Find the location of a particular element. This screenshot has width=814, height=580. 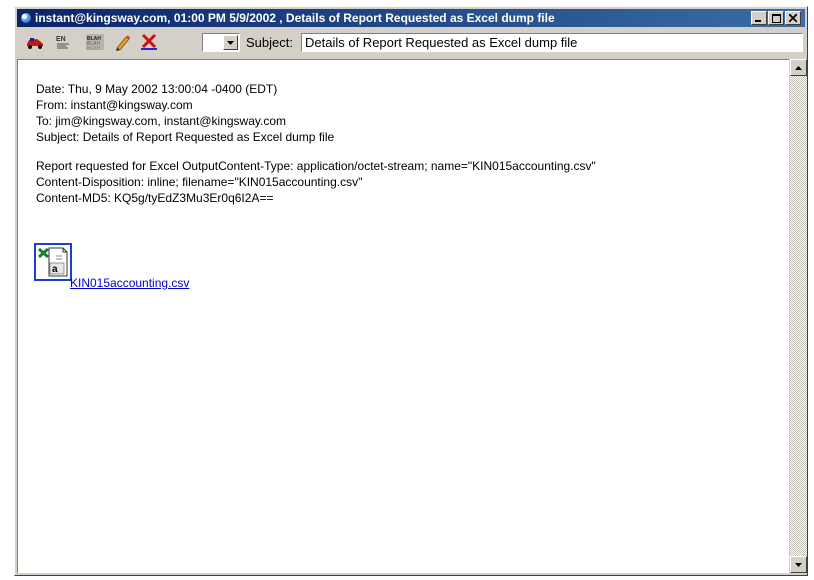

scroll-down-button is located at coordinates (798, 564).